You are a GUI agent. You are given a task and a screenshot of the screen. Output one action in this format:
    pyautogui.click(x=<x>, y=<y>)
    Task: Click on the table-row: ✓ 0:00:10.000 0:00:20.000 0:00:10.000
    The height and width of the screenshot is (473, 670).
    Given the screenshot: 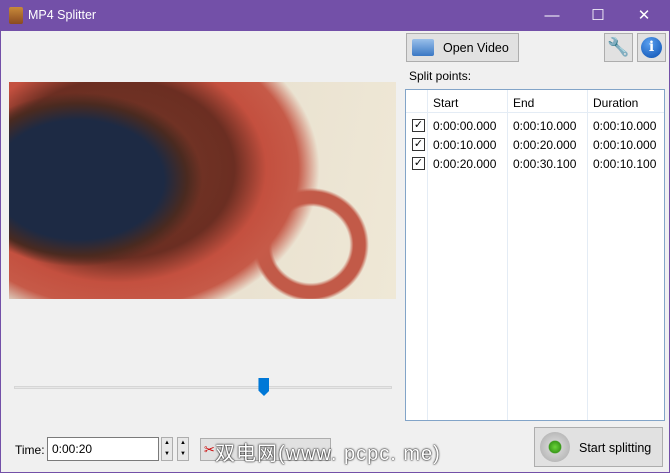 What is the action you would take?
    pyautogui.click(x=535, y=144)
    